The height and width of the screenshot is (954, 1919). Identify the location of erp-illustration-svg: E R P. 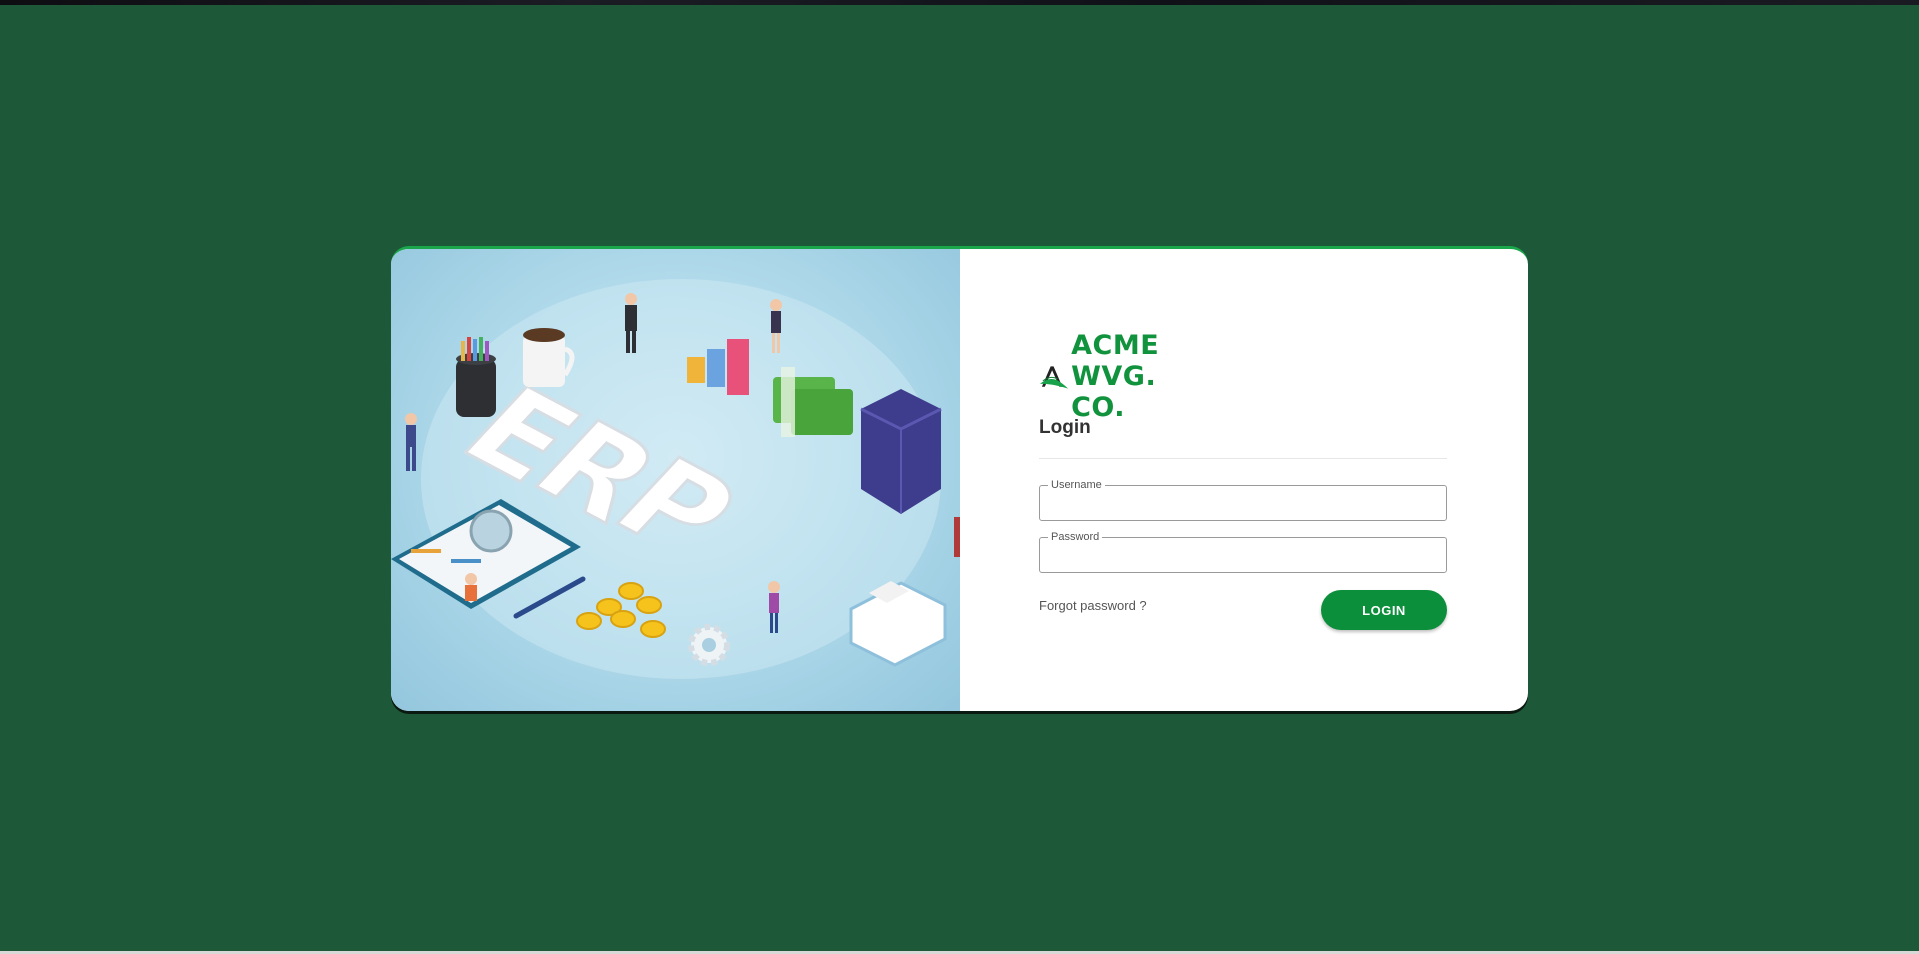
(675, 479).